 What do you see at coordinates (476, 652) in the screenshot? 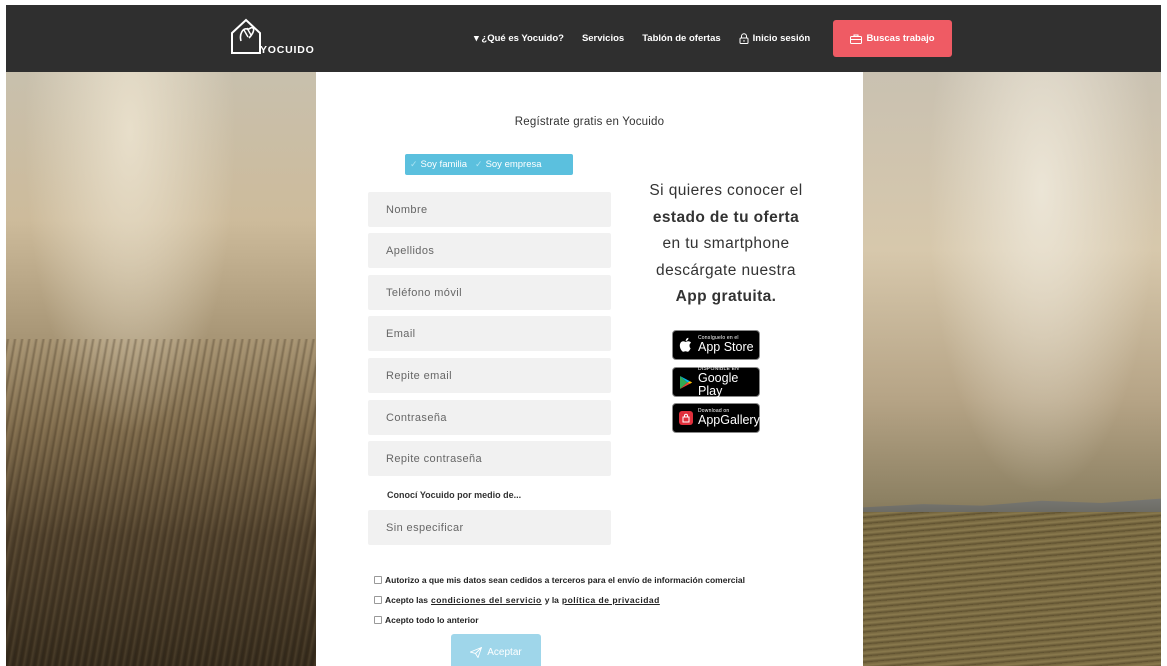
I see `paper-plane-icon` at bounding box center [476, 652].